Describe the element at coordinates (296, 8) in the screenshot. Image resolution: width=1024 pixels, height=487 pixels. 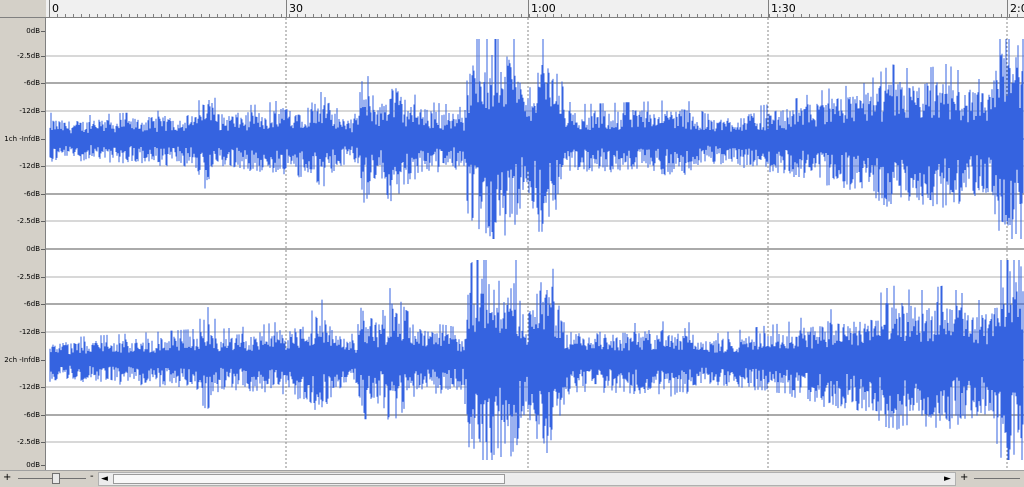
I see `ruler-label-30: 30` at that location.